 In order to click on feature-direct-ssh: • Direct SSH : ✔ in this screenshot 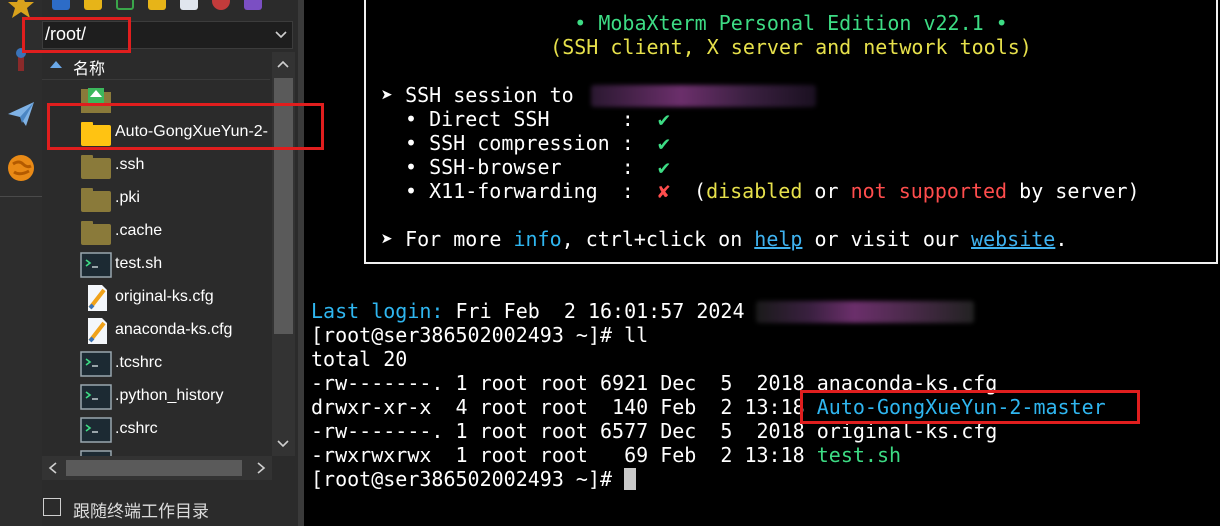, I will do `click(537, 119)`.